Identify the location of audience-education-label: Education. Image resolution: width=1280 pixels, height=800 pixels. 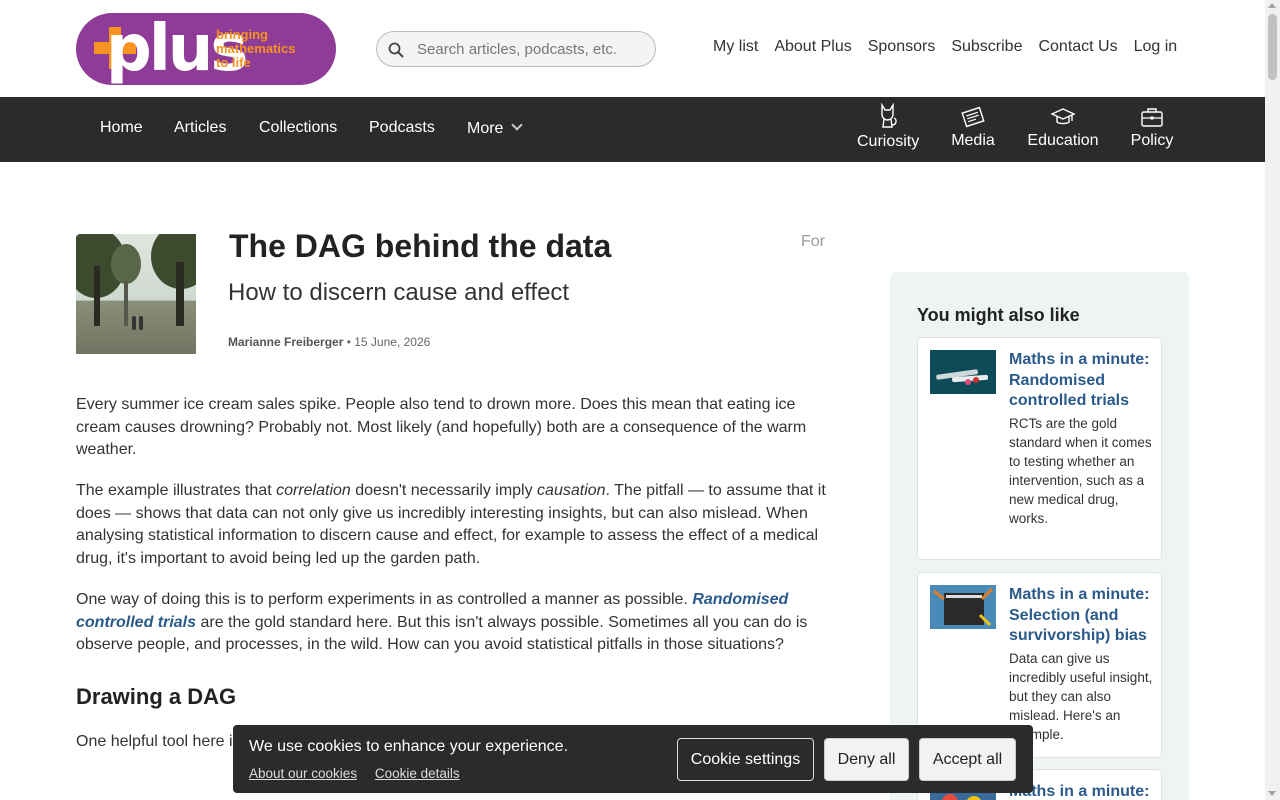
(1063, 140).